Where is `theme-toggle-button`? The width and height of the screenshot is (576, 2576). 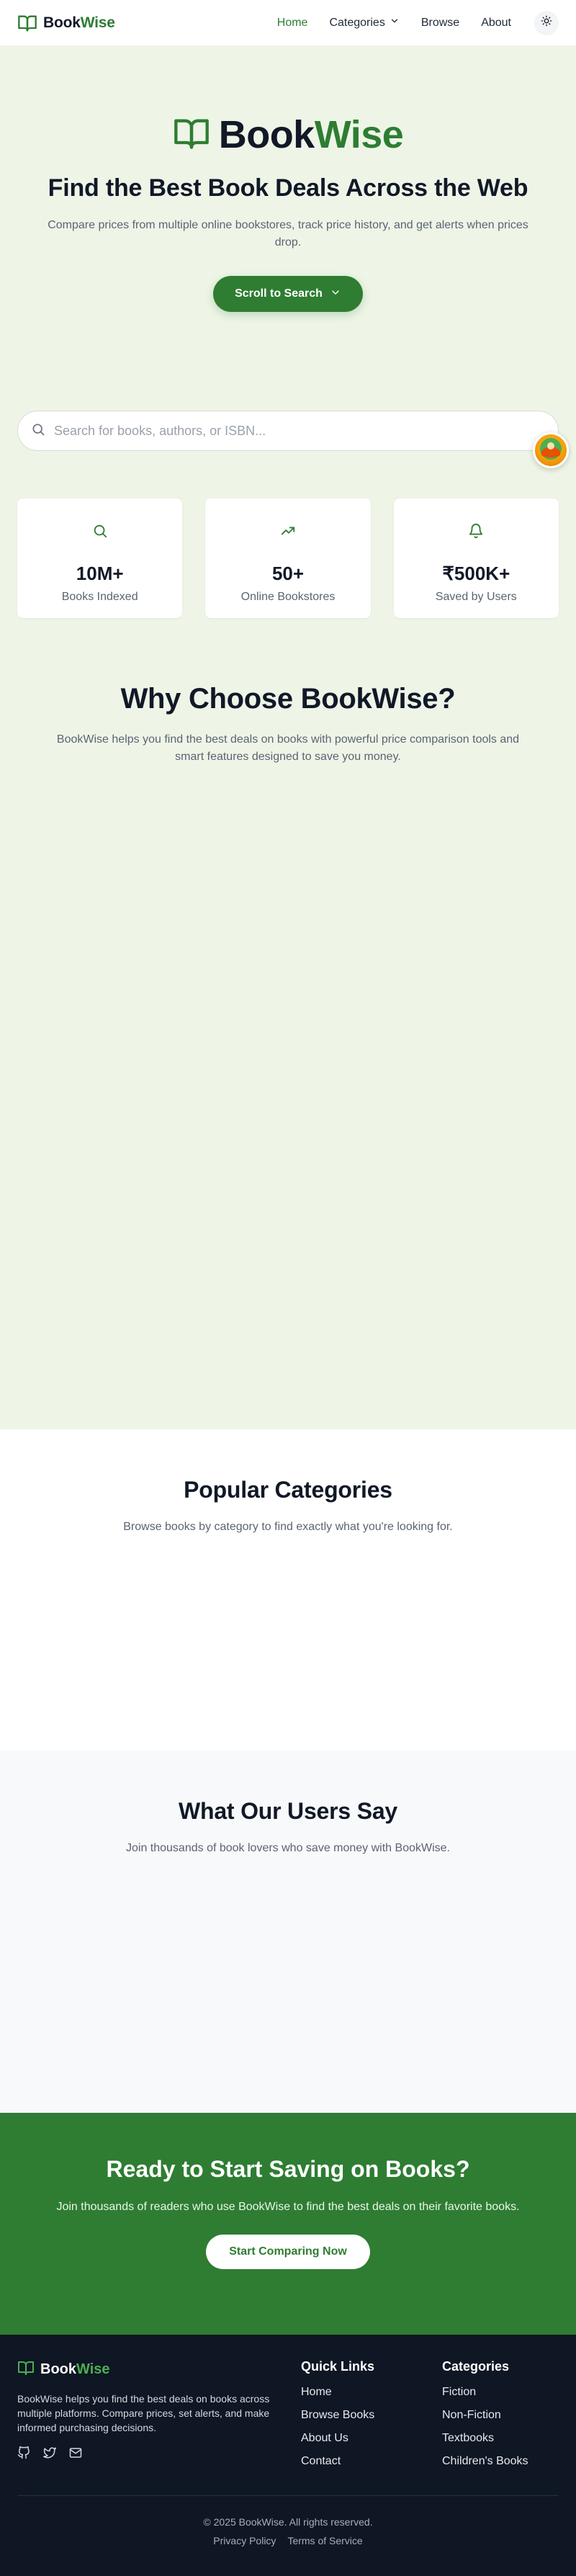 theme-toggle-button is located at coordinates (546, 22).